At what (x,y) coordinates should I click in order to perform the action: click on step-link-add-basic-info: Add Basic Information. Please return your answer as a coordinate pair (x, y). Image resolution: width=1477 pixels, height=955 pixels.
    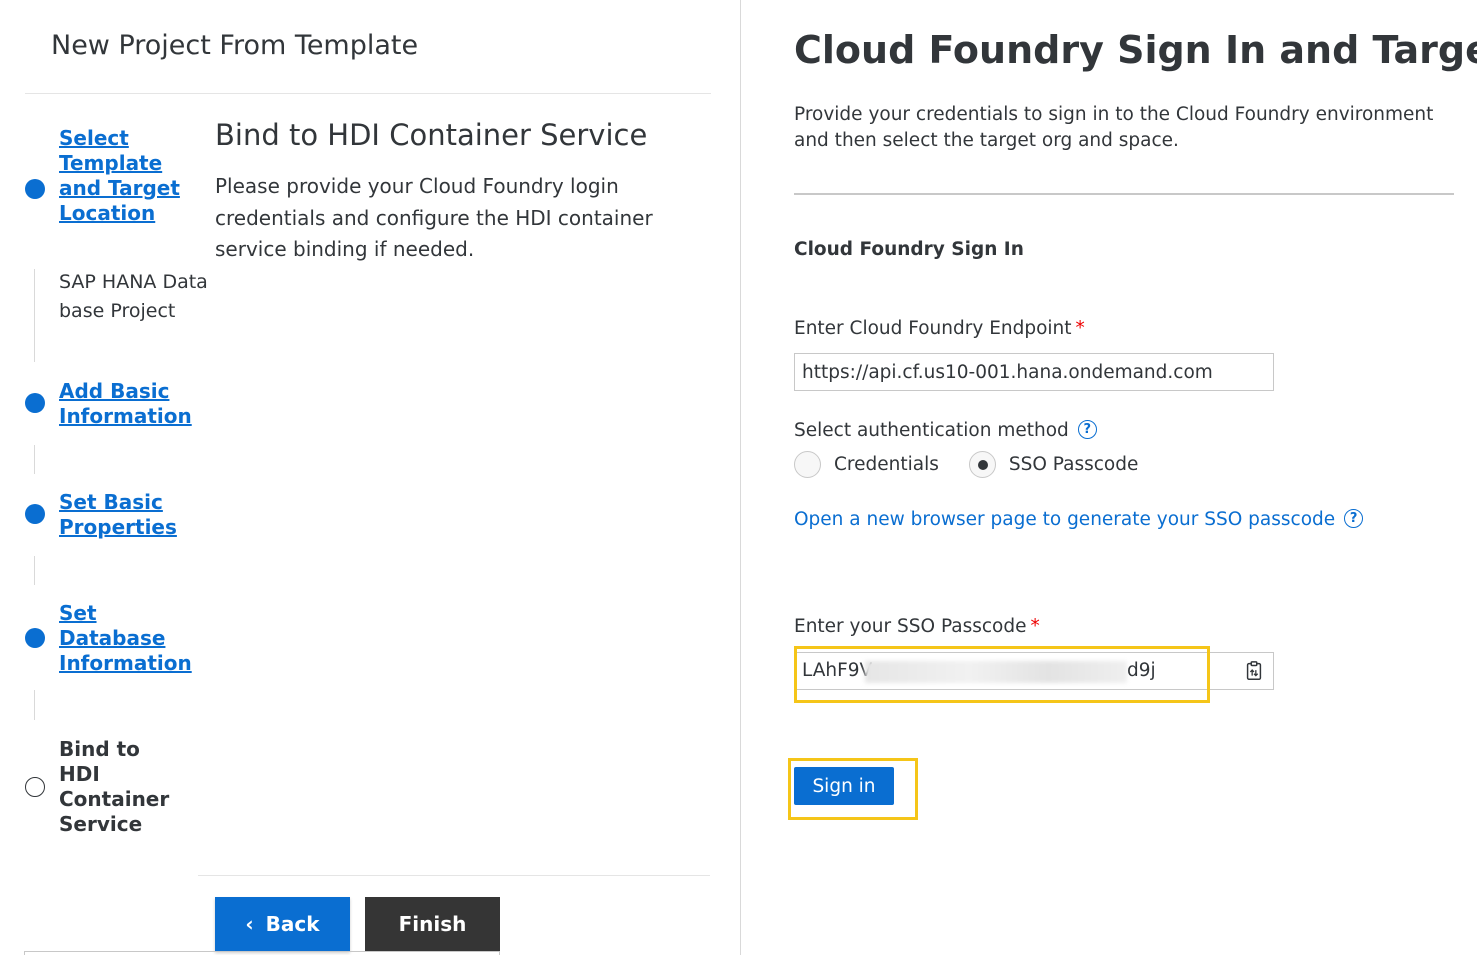
    Looking at the image, I should click on (129, 404).